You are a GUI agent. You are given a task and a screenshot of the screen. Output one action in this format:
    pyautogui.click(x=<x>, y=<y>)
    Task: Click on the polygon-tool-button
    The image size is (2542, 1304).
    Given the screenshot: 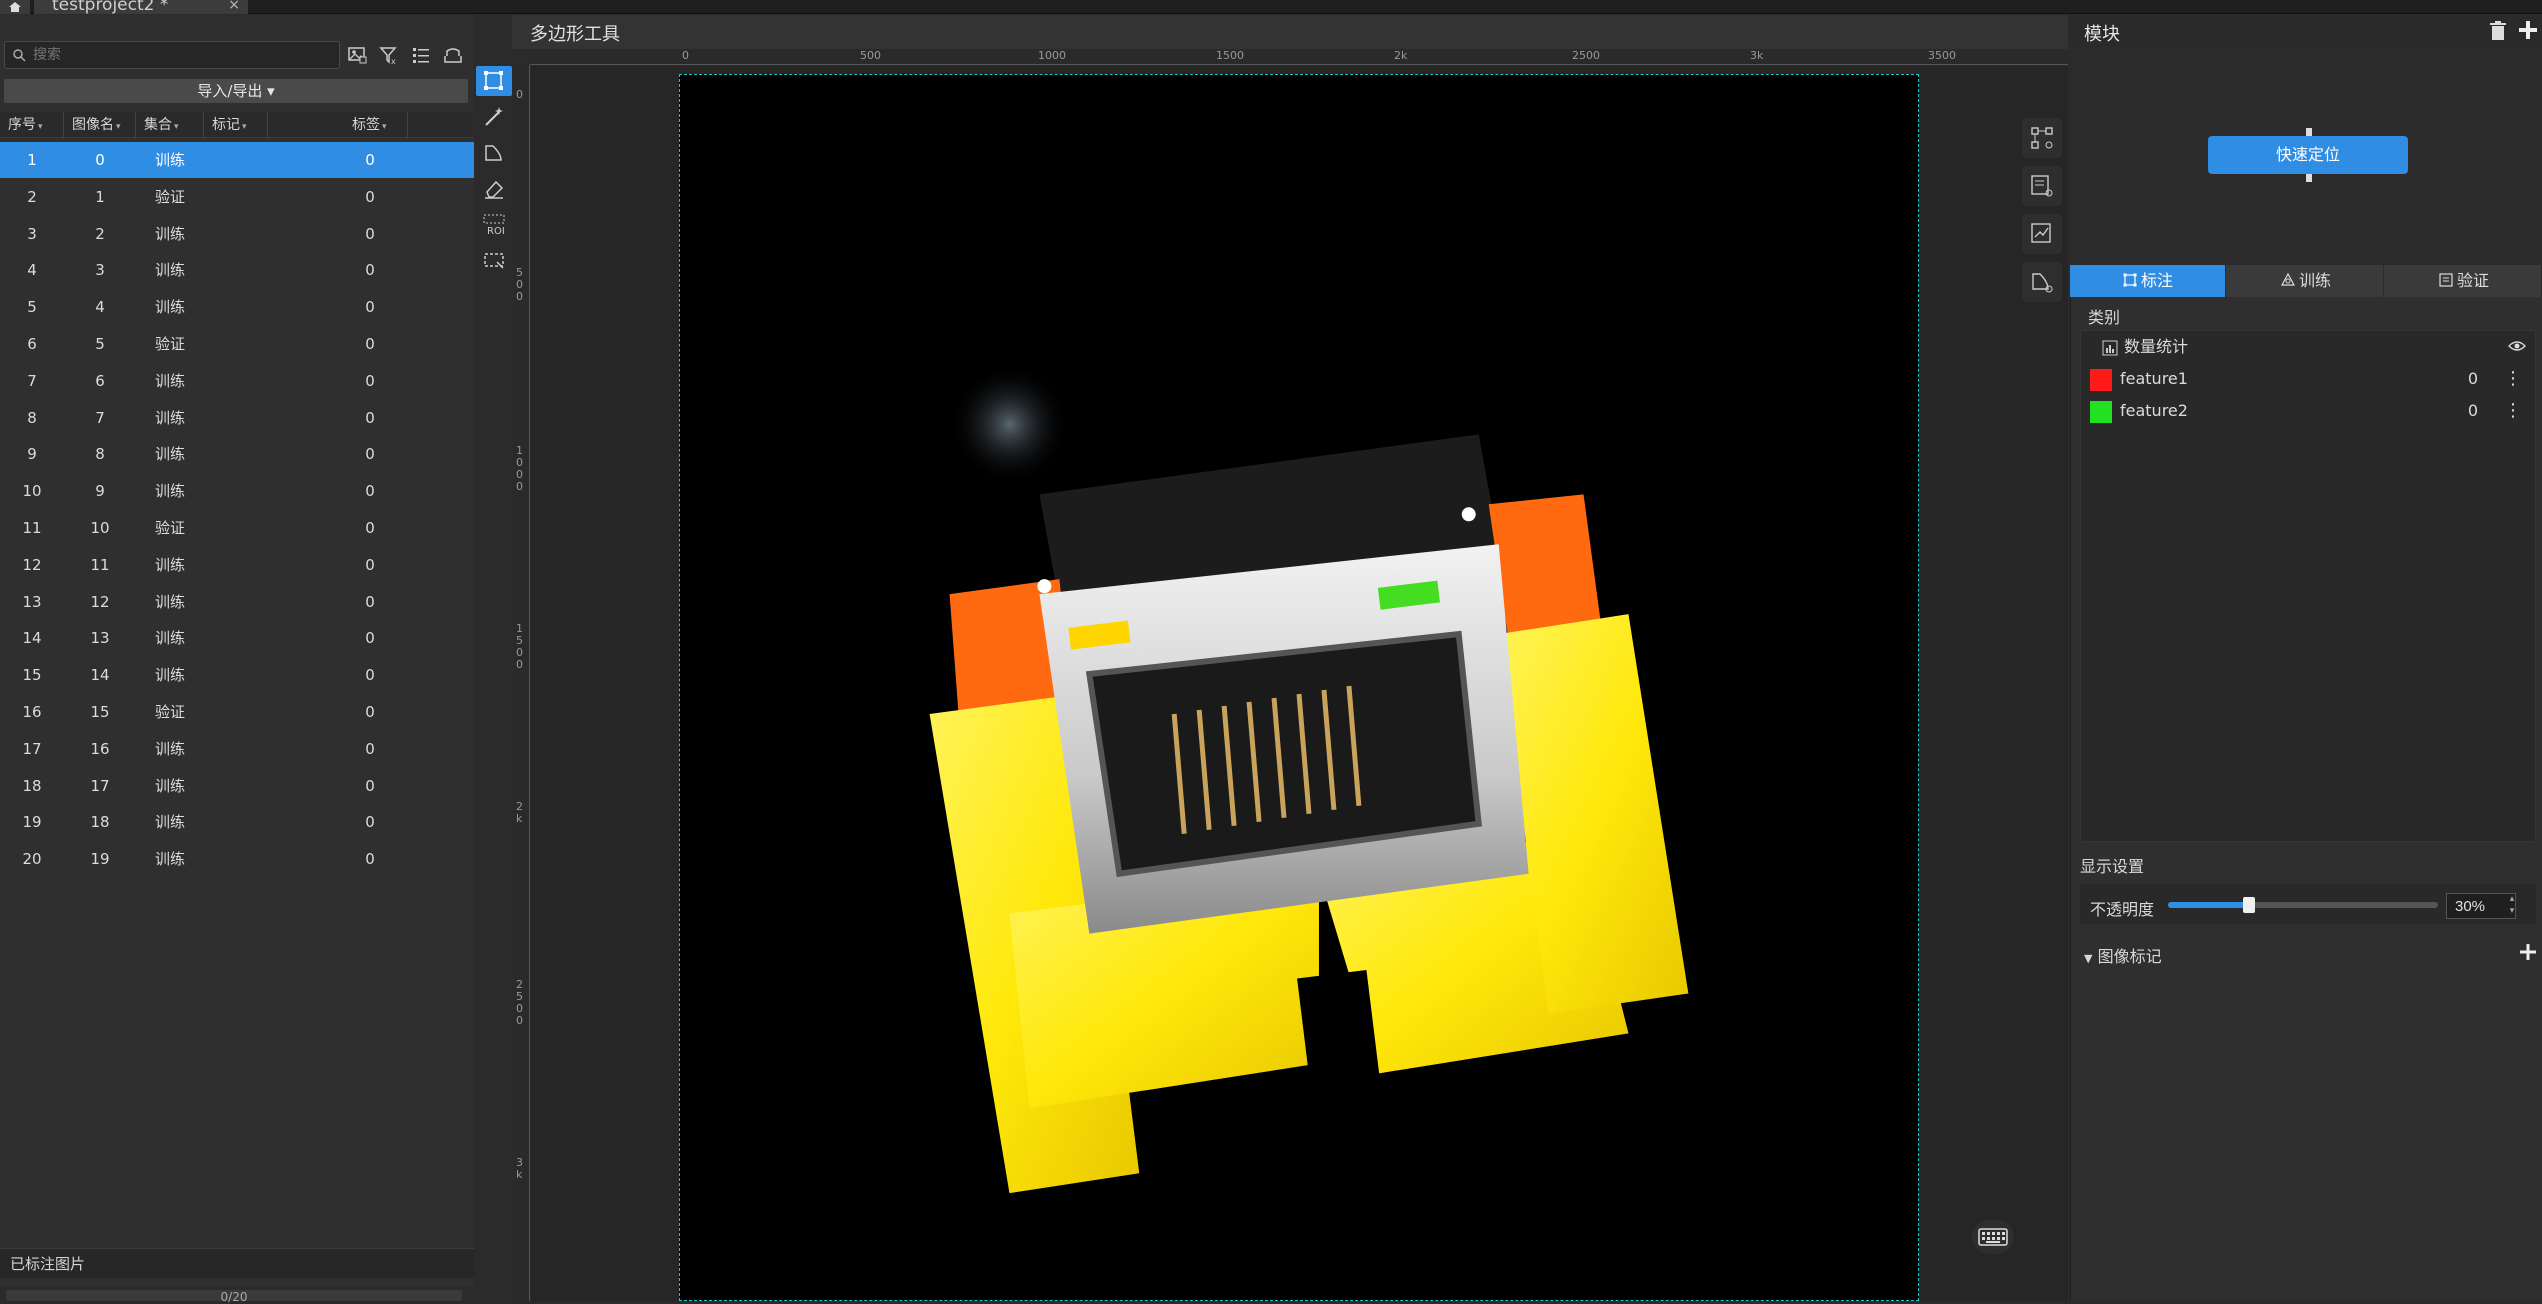 What is the action you would take?
    pyautogui.click(x=494, y=81)
    